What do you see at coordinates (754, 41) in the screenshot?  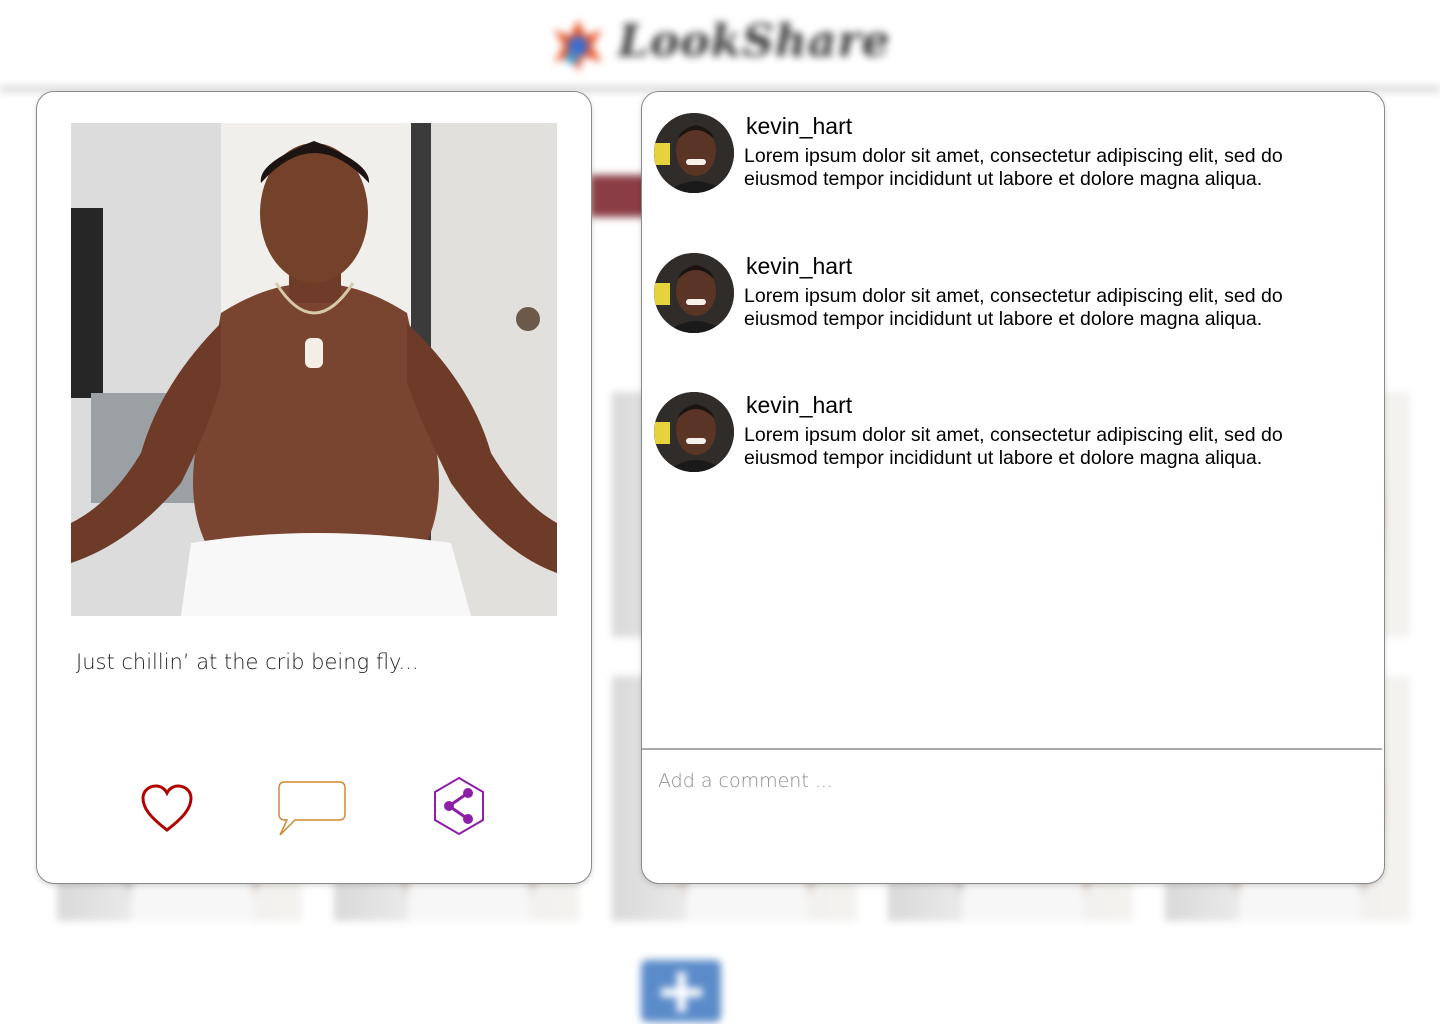 I see `app-logo-text: LookShare` at bounding box center [754, 41].